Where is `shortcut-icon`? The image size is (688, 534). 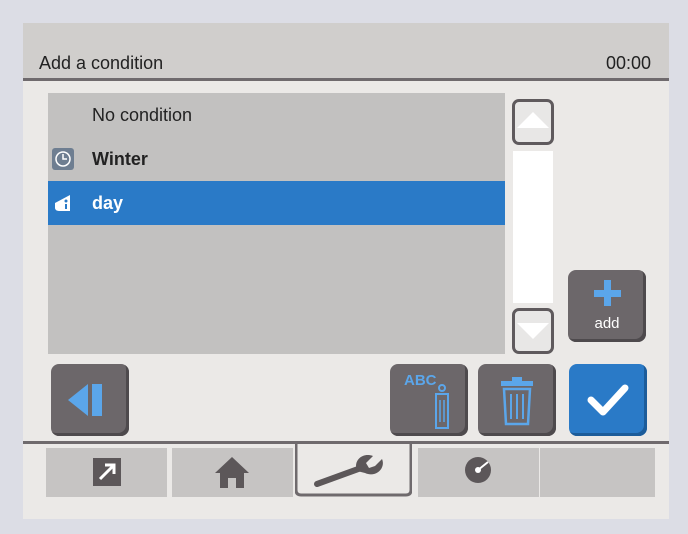 shortcut-icon is located at coordinates (107, 472).